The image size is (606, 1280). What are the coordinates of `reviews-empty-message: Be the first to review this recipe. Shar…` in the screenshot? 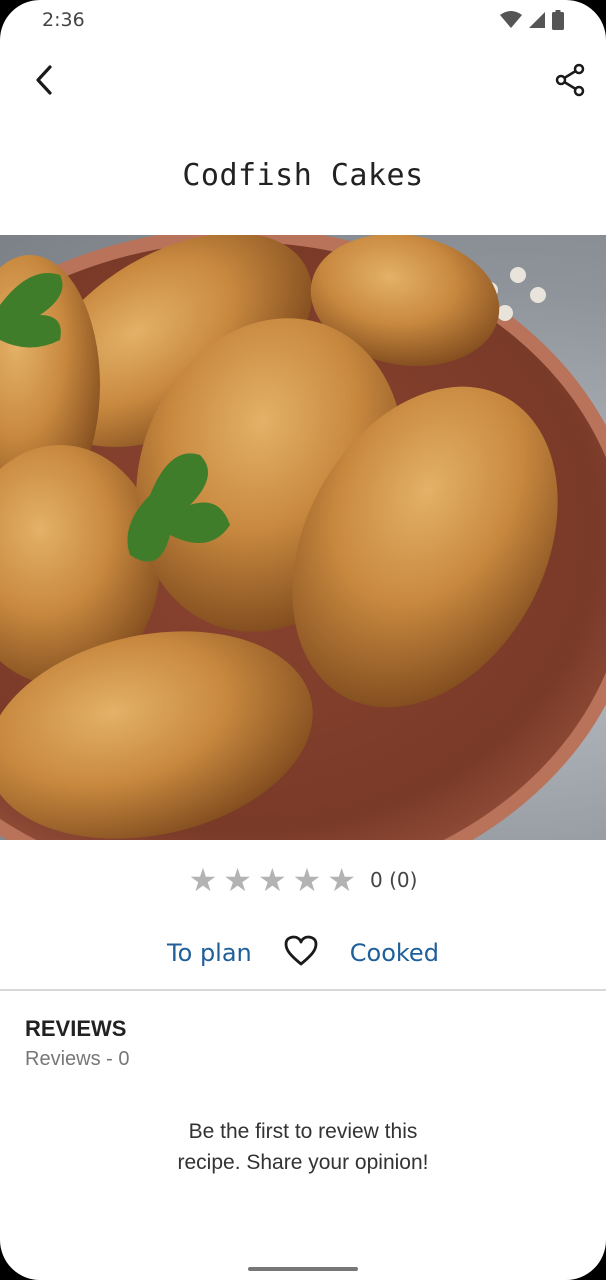 It's located at (303, 1147).